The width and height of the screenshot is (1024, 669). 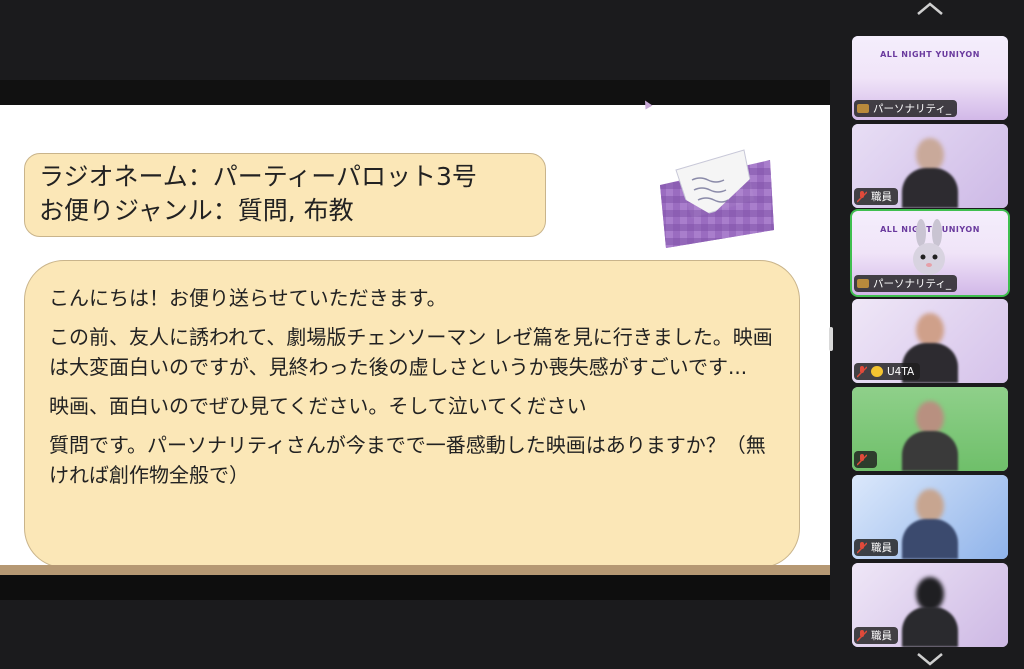 What do you see at coordinates (318, 406) in the screenshot?
I see `message-paragraph: 映画、面白いのでぜひ見てください。そして泣いてください` at bounding box center [318, 406].